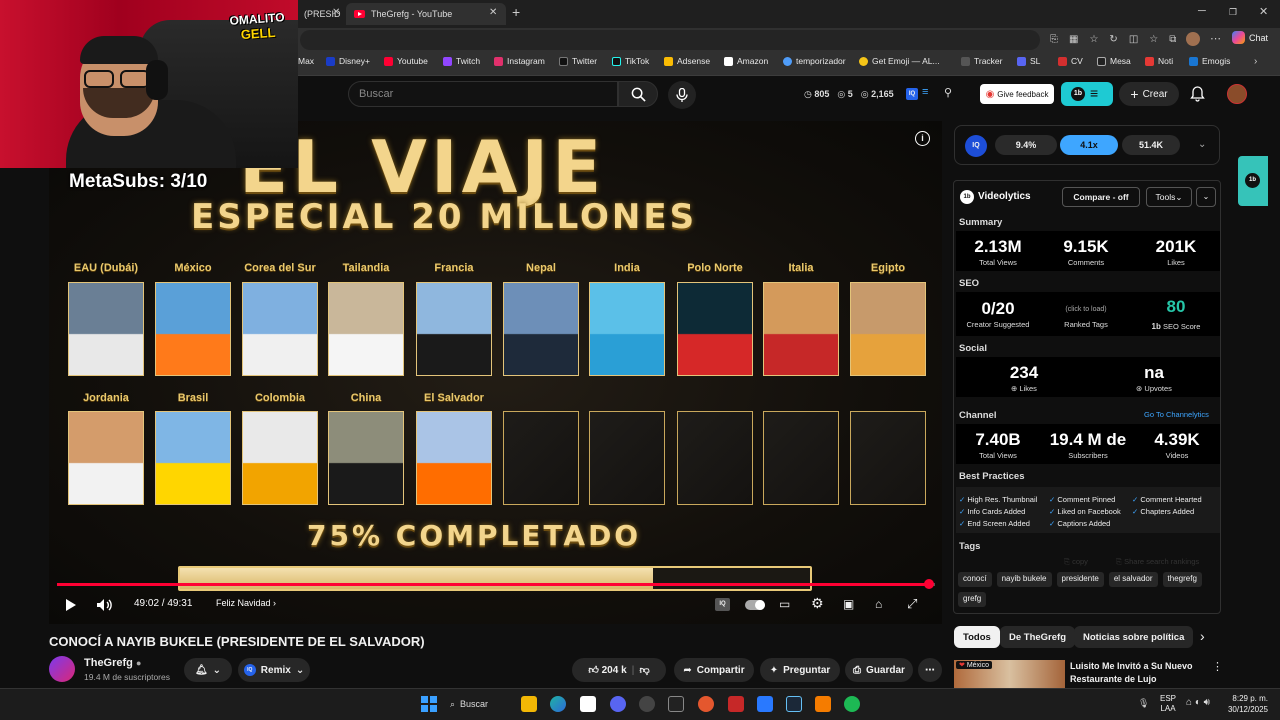 This screenshot has width=1280, height=720. What do you see at coordinates (1149, 94) in the screenshot?
I see `create-button: + Crear` at bounding box center [1149, 94].